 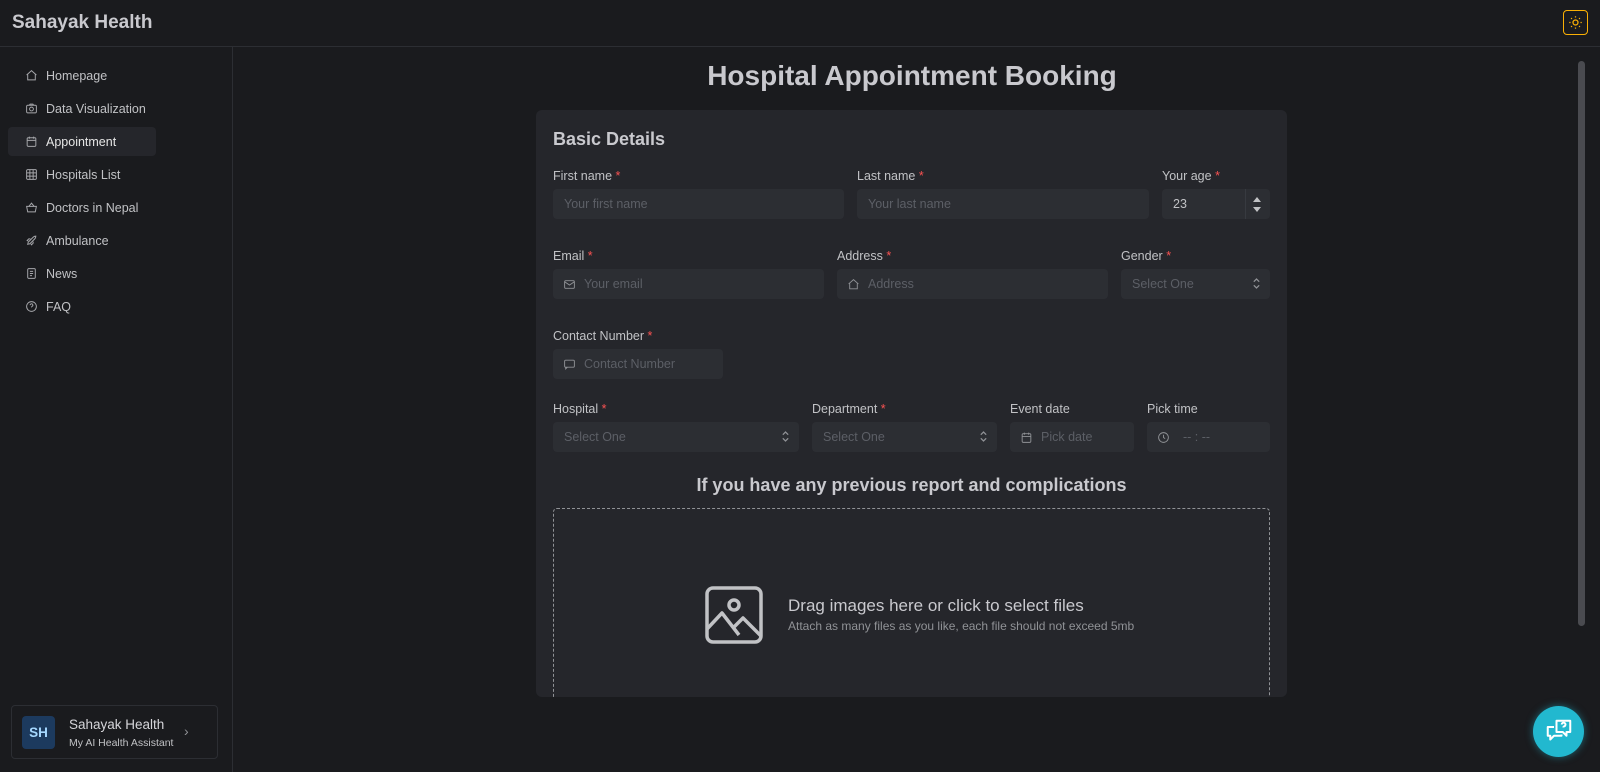 I want to click on department-label: Department *, so click(x=849, y=409).